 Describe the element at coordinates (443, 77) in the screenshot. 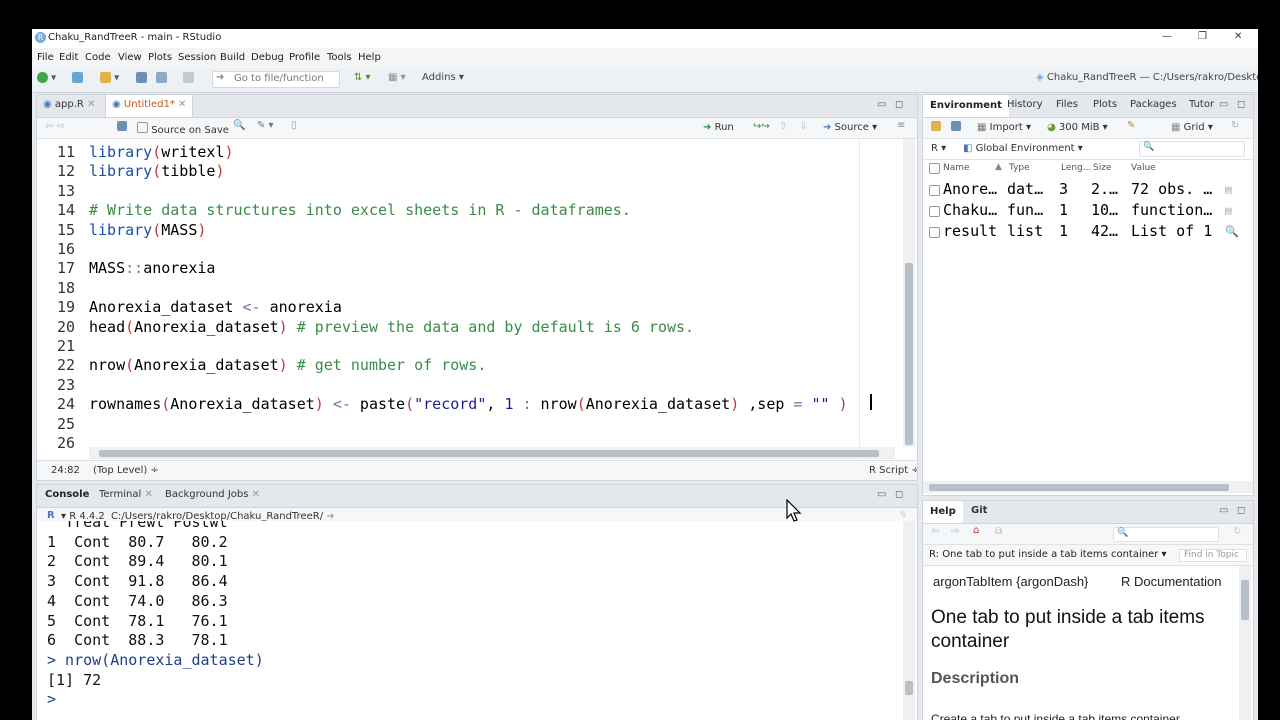

I see `addins-menu: Addins ▾` at that location.